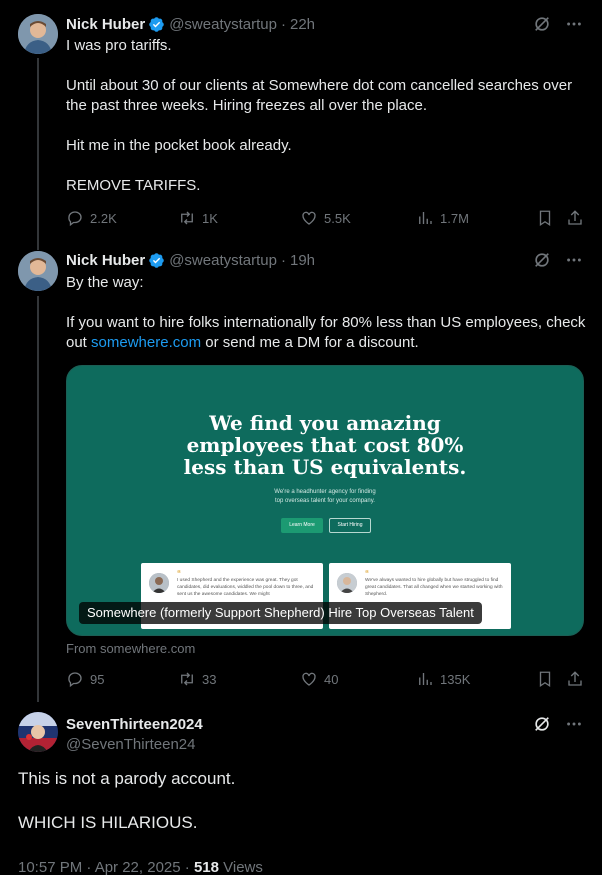 The width and height of the screenshot is (602, 875). What do you see at coordinates (106, 867) in the screenshot?
I see `tweet-timestamp: 10:57 PM · Apr 22, 2025 ·` at bounding box center [106, 867].